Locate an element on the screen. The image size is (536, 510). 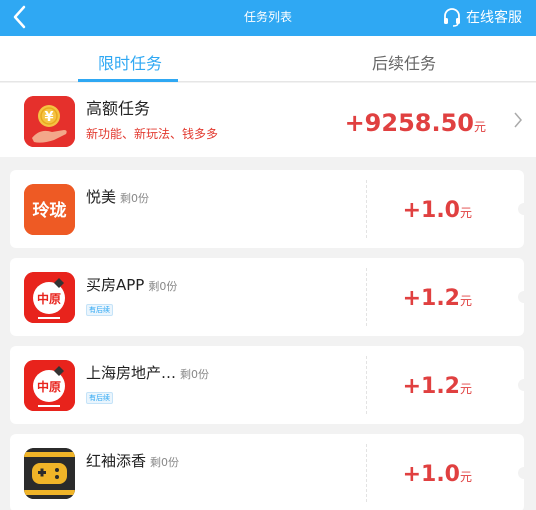
task-name: 买房APP 剩0份 is located at coordinates (131, 284).